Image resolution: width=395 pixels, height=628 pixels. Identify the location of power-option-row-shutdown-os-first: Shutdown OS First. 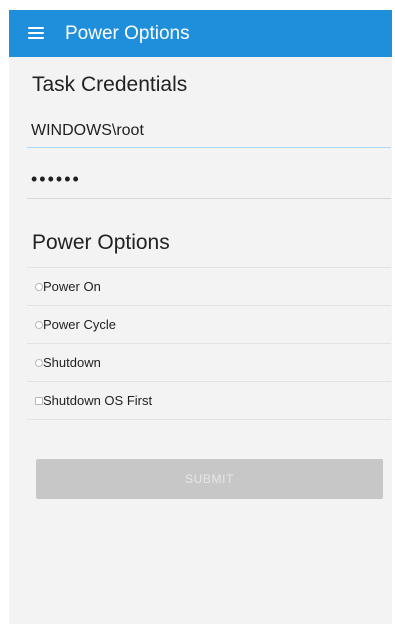
(209, 400).